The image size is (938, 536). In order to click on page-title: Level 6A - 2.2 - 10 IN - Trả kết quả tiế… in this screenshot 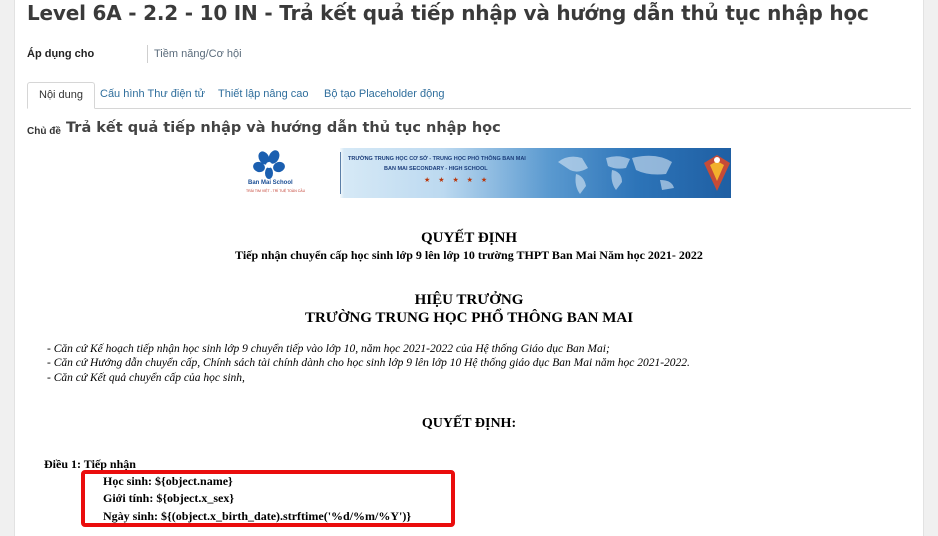, I will do `click(448, 13)`.